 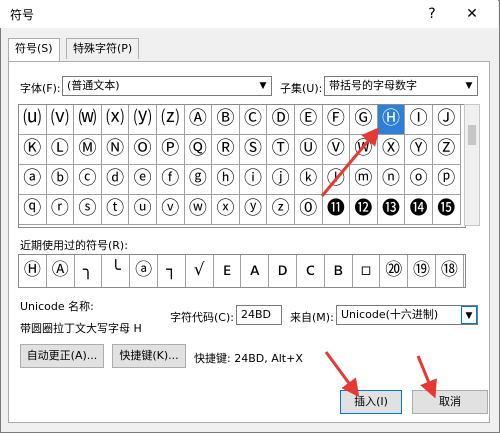 What do you see at coordinates (446, 120) in the screenshot?
I see `symbol-cell: Ⓙ` at bounding box center [446, 120].